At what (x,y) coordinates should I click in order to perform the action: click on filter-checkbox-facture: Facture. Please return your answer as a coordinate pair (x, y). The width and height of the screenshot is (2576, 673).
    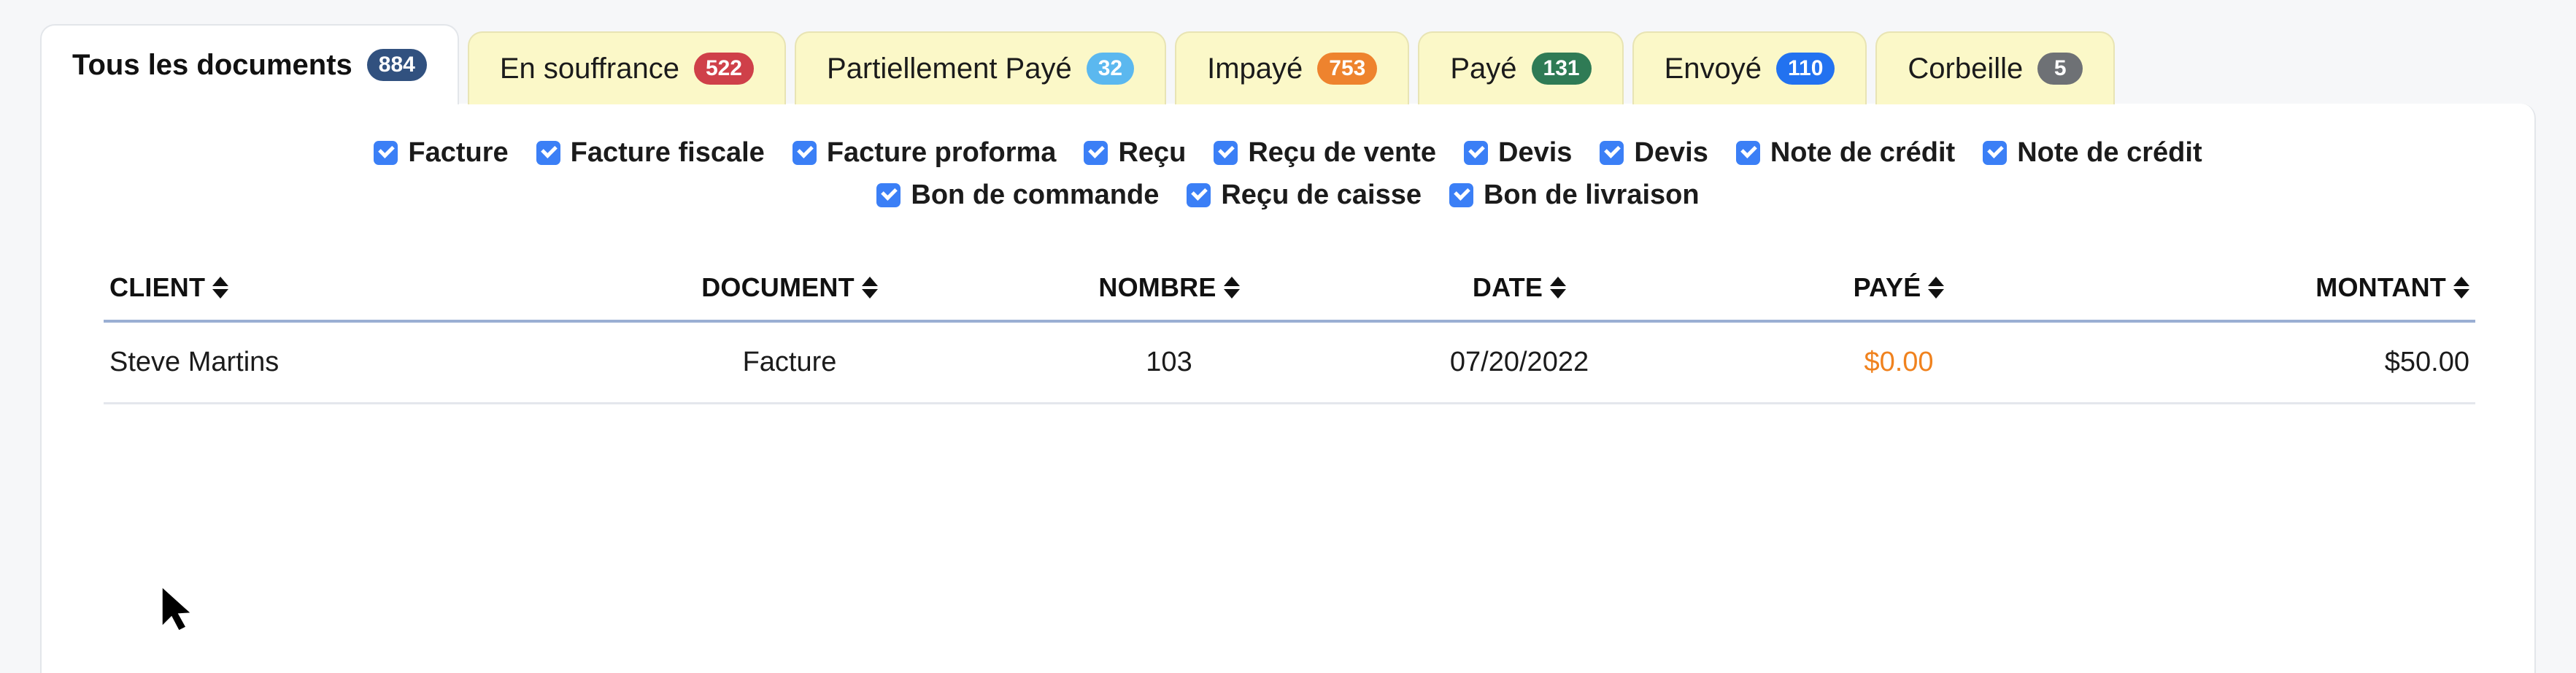
    Looking at the image, I should click on (441, 153).